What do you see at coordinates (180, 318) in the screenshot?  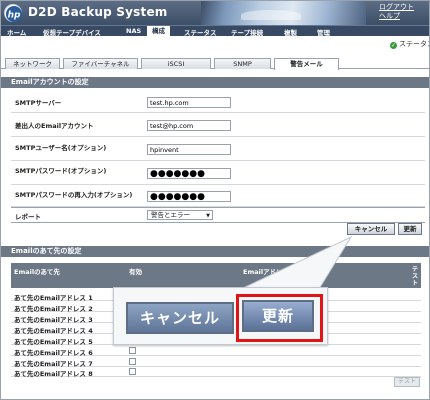 I see `callout-cancel-button: キャンセル` at bounding box center [180, 318].